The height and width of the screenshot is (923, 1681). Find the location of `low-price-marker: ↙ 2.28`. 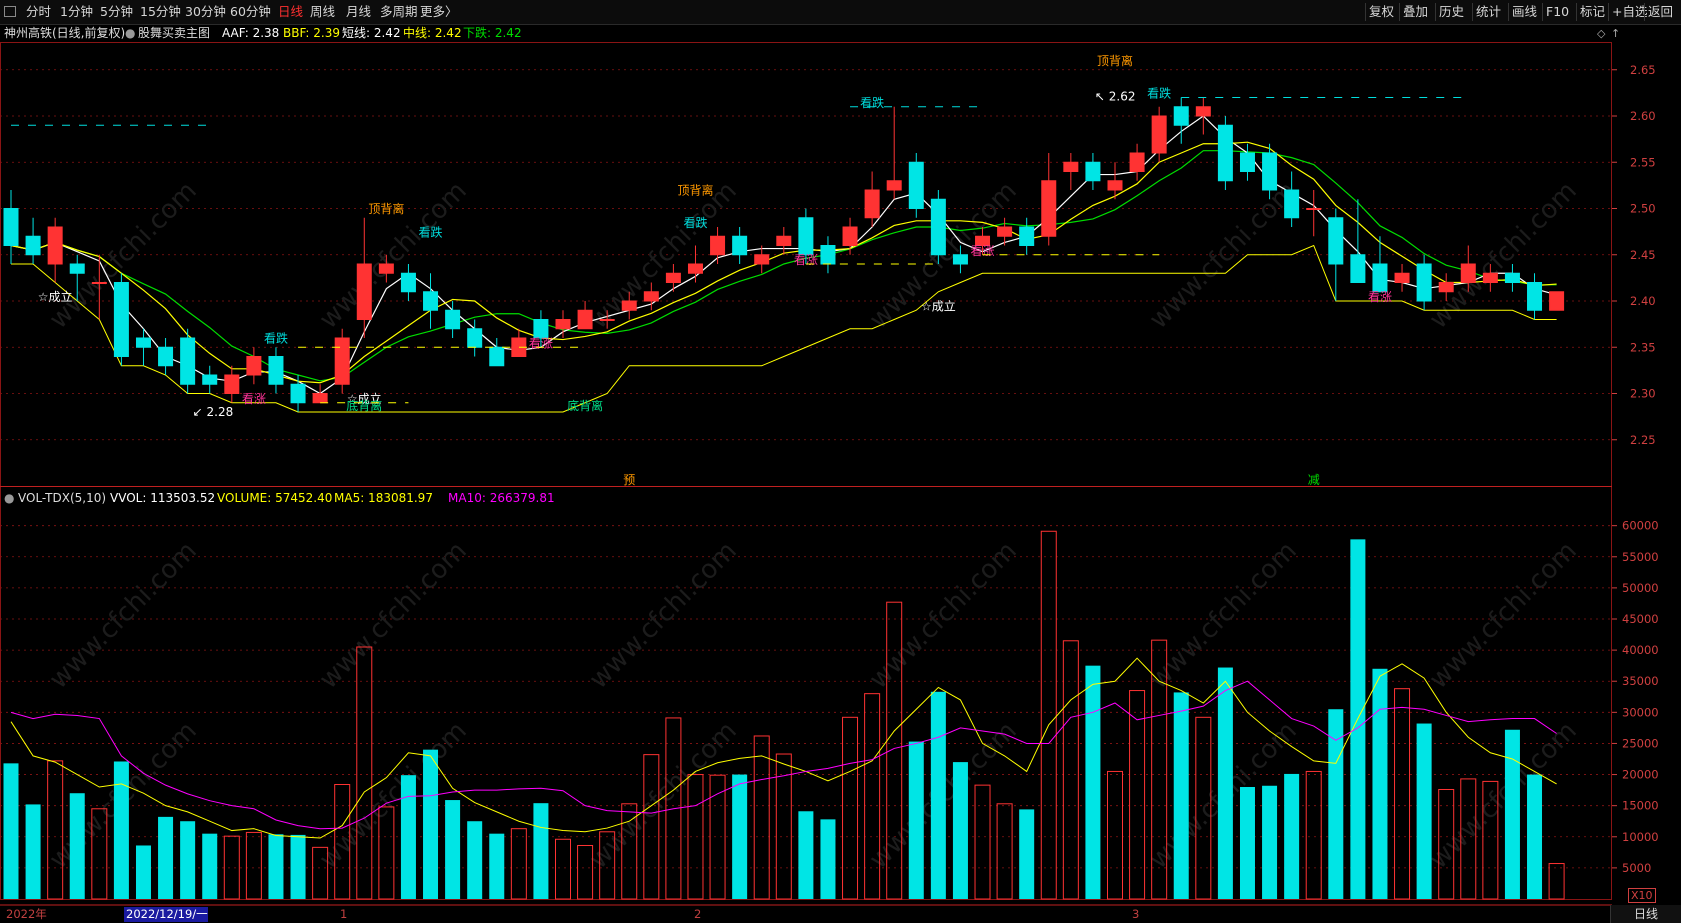

low-price-marker: ↙ 2.28 is located at coordinates (213, 412).